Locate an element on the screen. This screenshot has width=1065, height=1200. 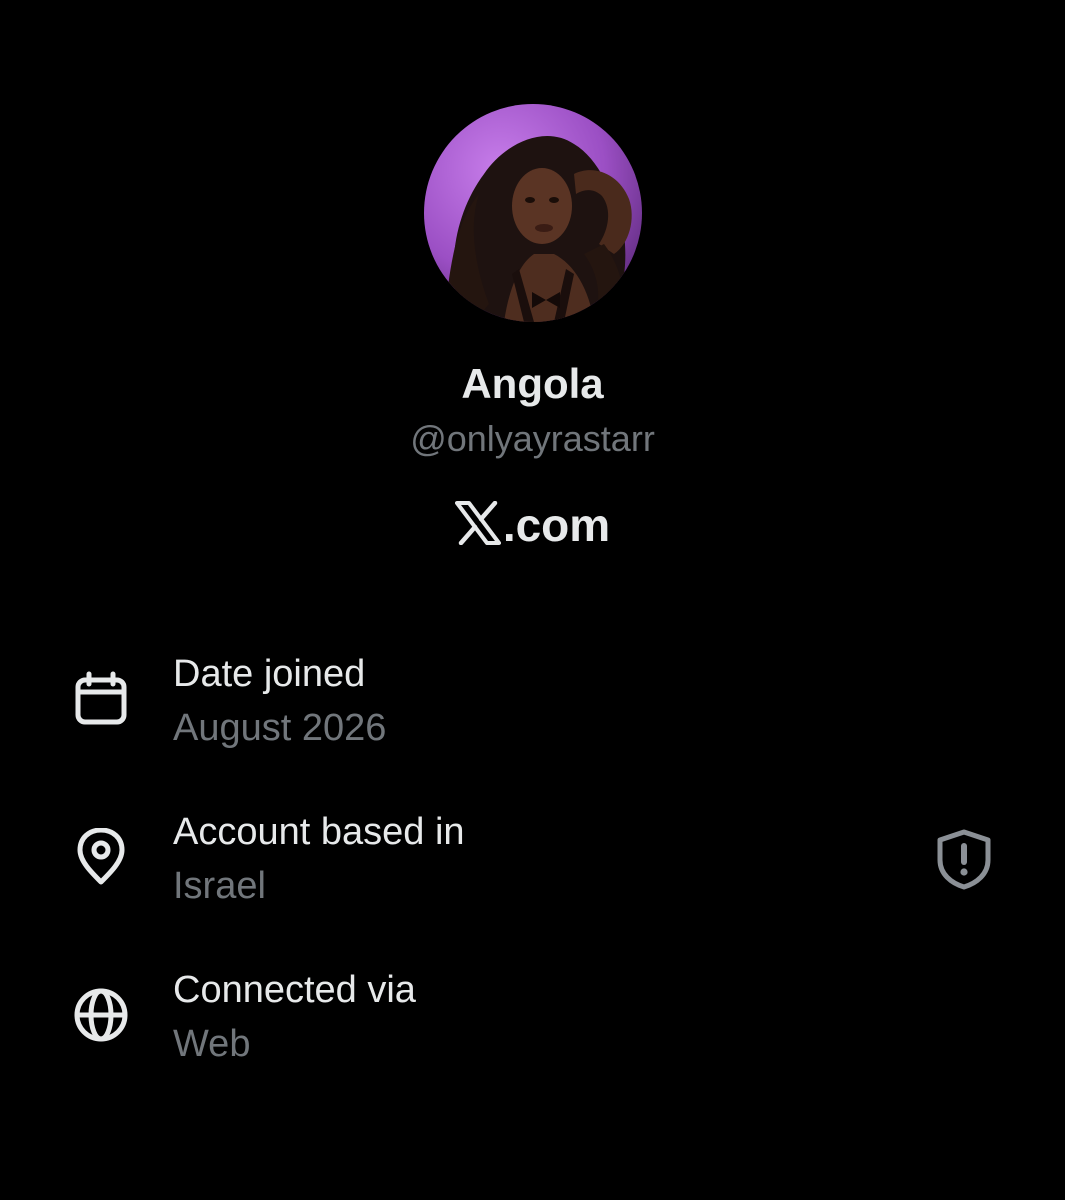
date-joined-value: August 2026 is located at coordinates (280, 728).